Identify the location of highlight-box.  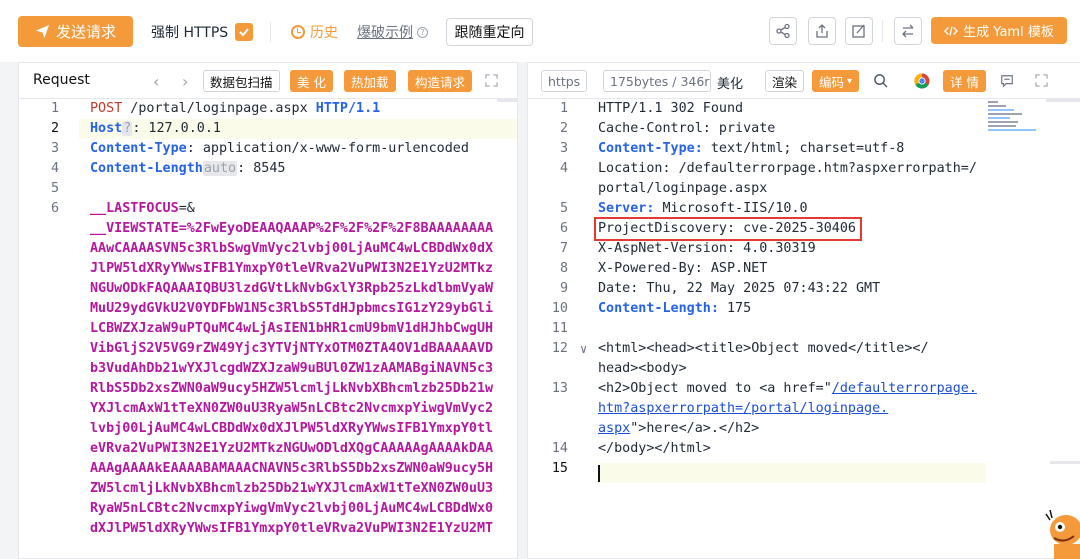
(728, 229).